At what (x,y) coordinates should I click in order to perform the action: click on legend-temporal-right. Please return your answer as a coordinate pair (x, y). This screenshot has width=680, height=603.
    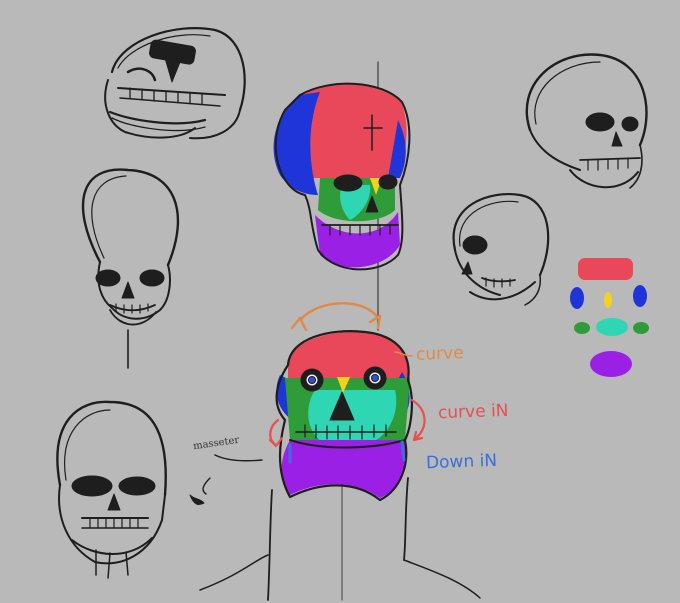
    Looking at the image, I should click on (640, 296).